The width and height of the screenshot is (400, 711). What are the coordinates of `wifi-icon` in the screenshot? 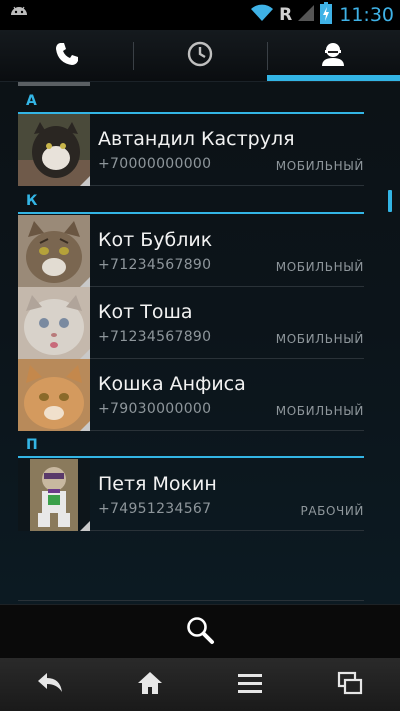 It's located at (262, 15).